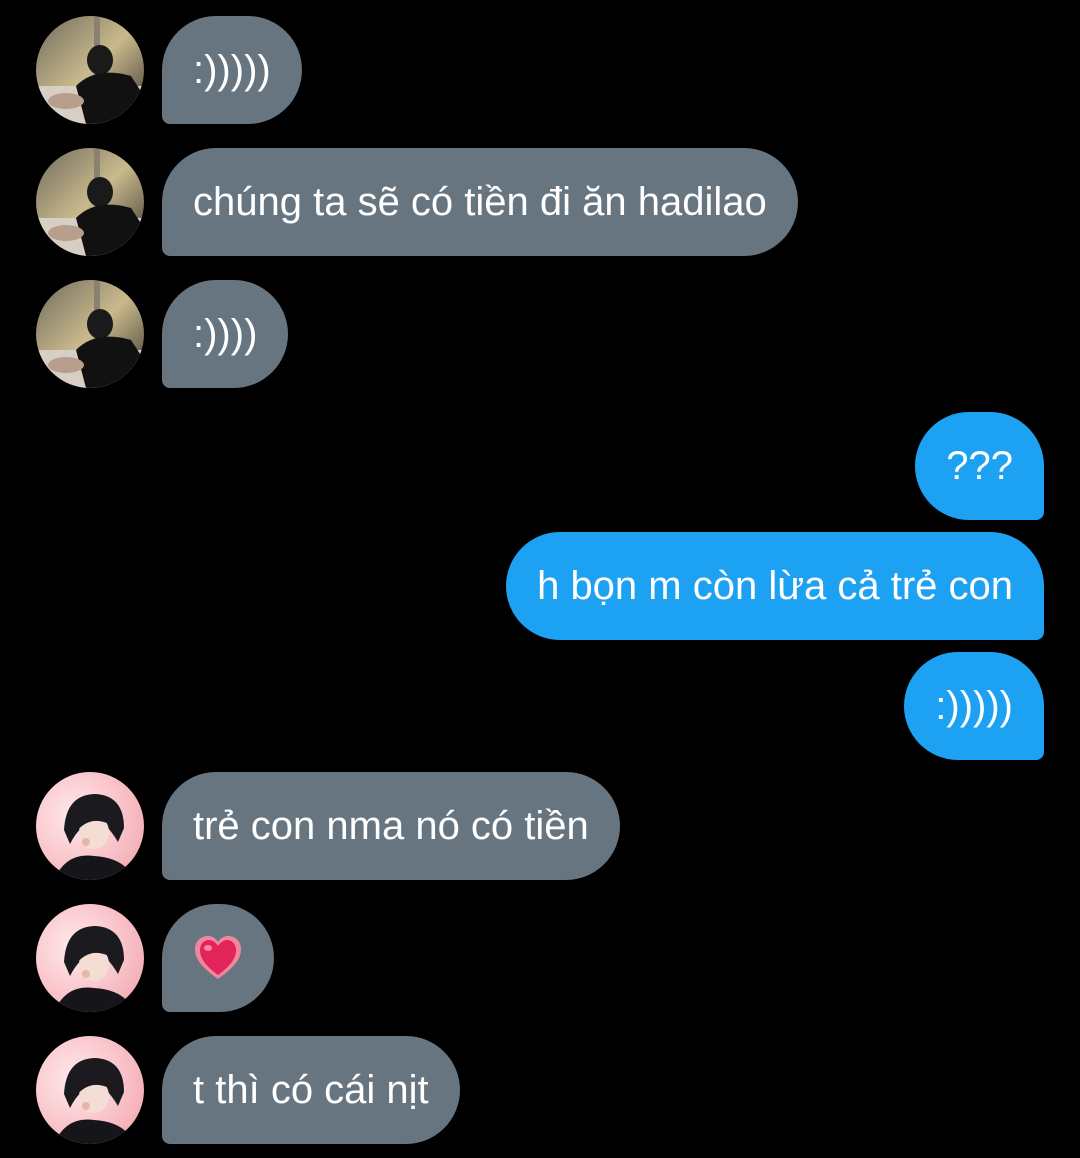 Image resolution: width=1080 pixels, height=1158 pixels. I want to click on message-row: chúng ta sẽ có tiền đi ăn hadilao, so click(540, 202).